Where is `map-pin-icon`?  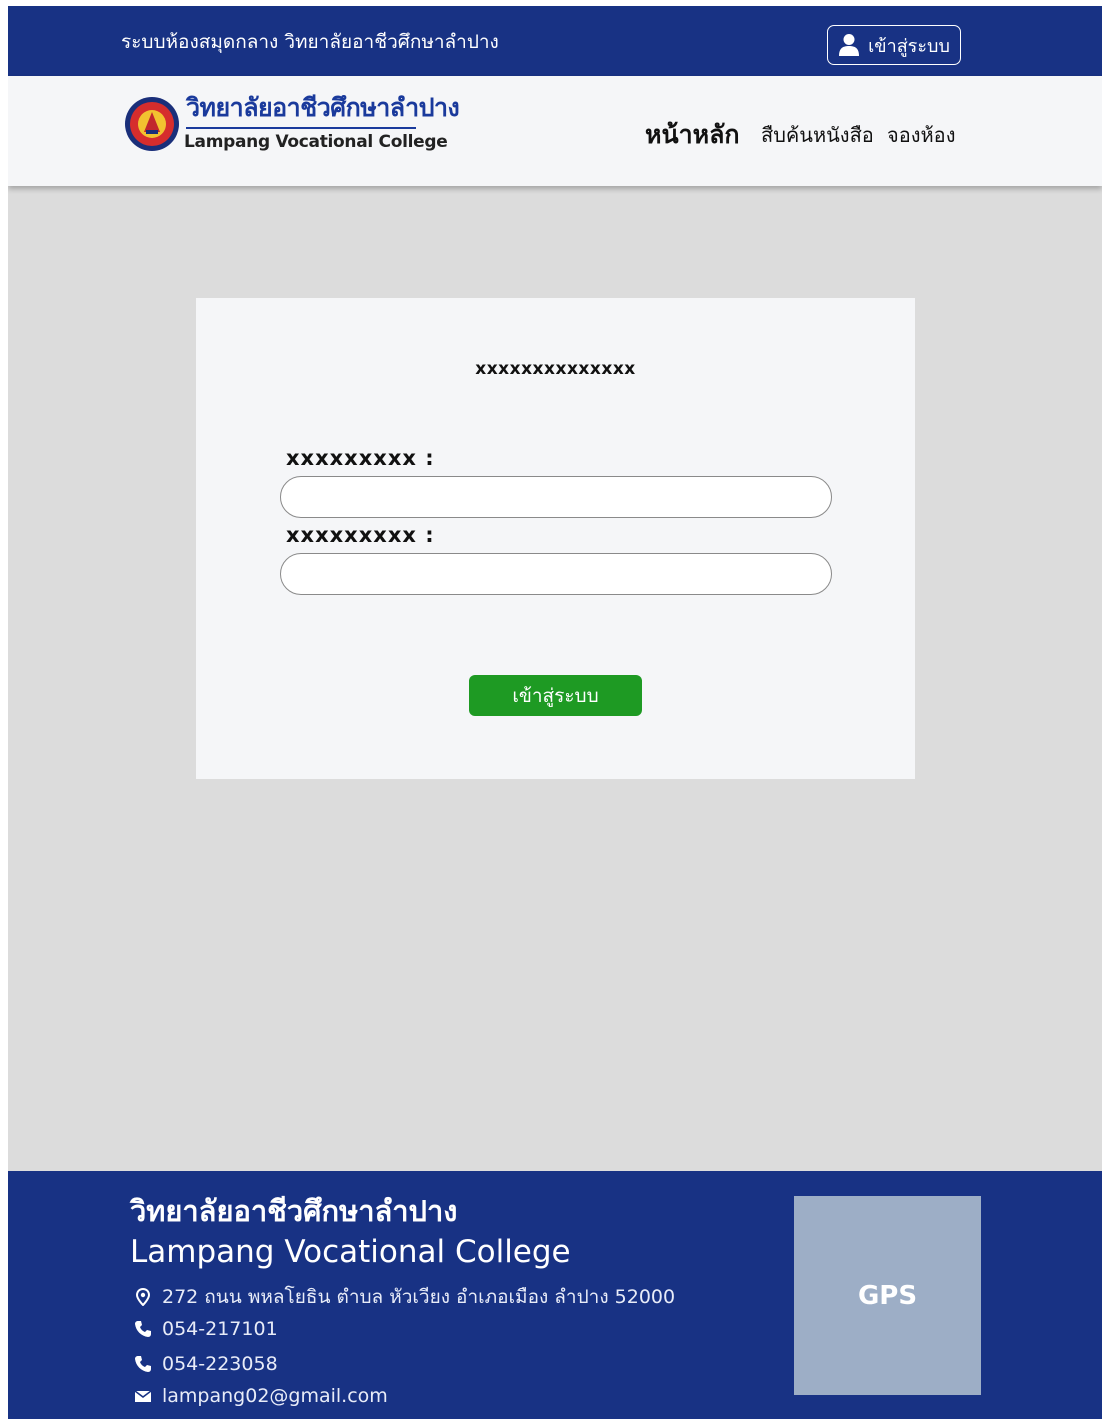
map-pin-icon is located at coordinates (143, 1297).